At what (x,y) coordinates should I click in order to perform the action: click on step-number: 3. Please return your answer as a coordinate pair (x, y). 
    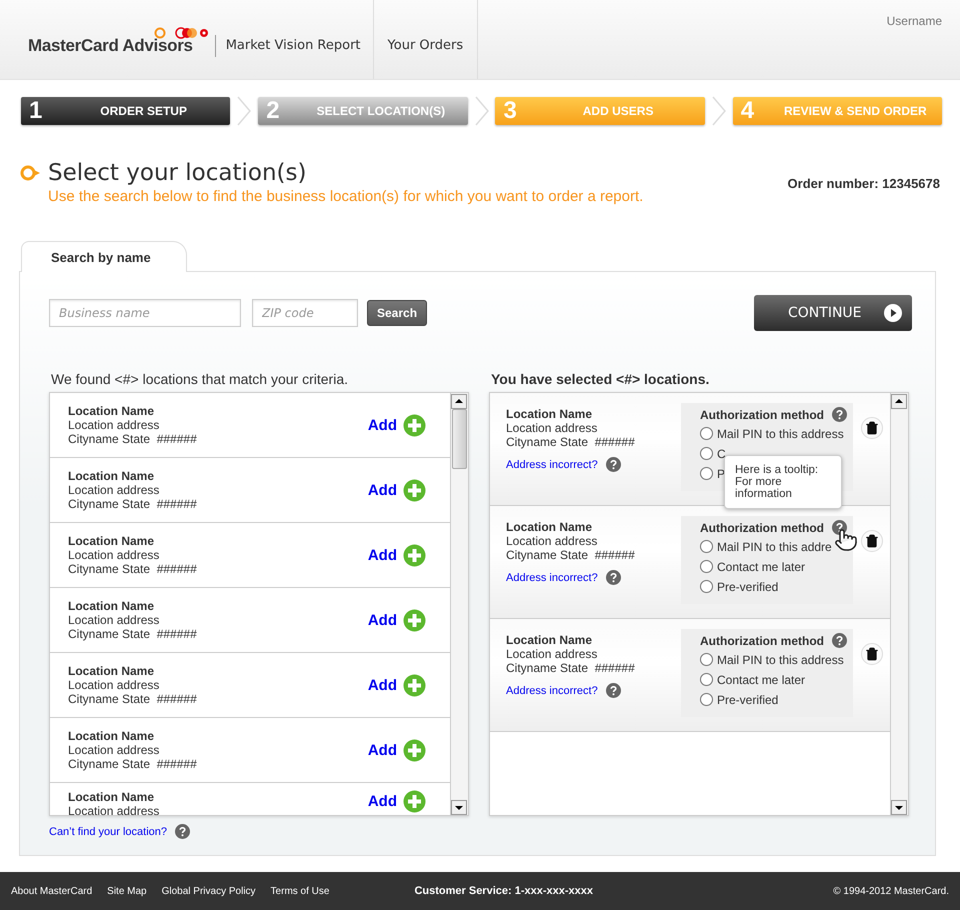
    Looking at the image, I should click on (510, 111).